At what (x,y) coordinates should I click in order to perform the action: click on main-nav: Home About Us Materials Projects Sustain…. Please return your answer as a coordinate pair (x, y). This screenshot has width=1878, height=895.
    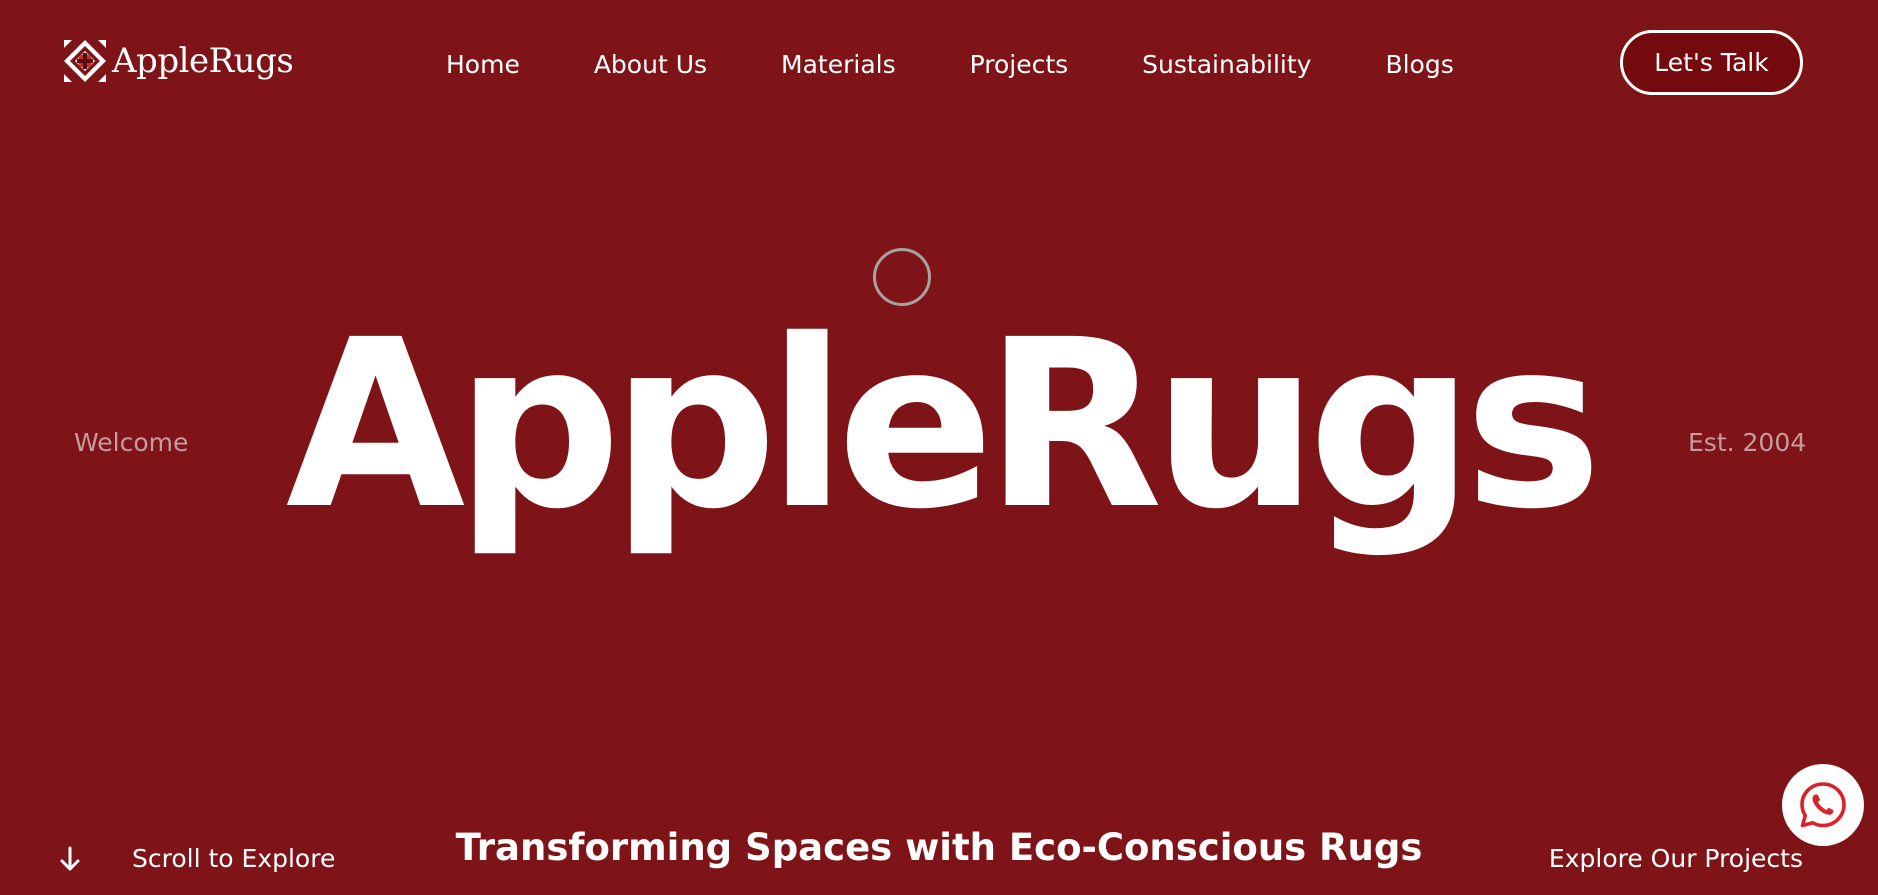
    Looking at the image, I should click on (950, 65).